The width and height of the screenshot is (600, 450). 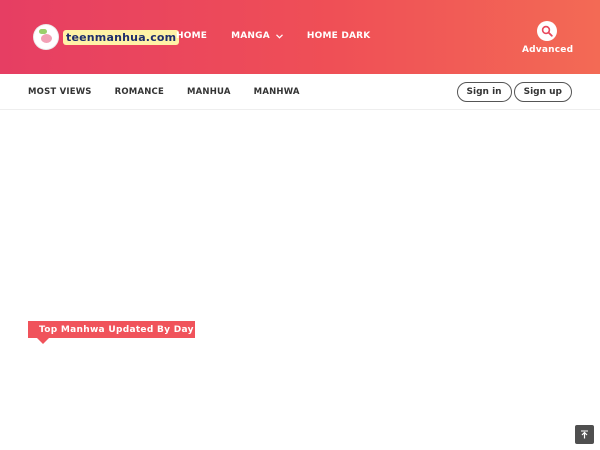 I want to click on nav-most-views: MOST VIEWS, so click(x=60, y=92).